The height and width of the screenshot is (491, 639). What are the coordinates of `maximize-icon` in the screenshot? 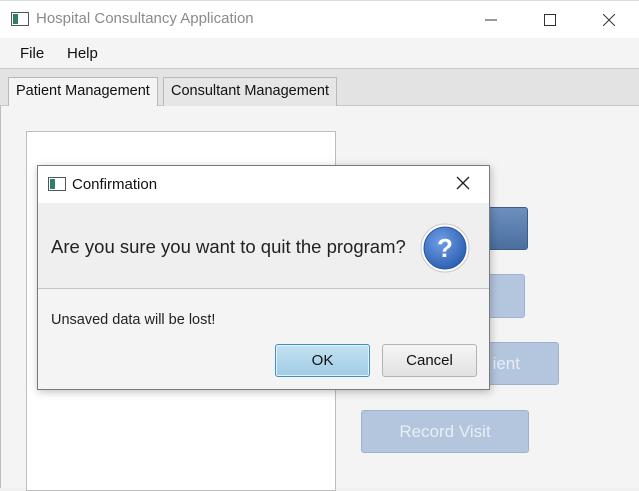 It's located at (550, 20).